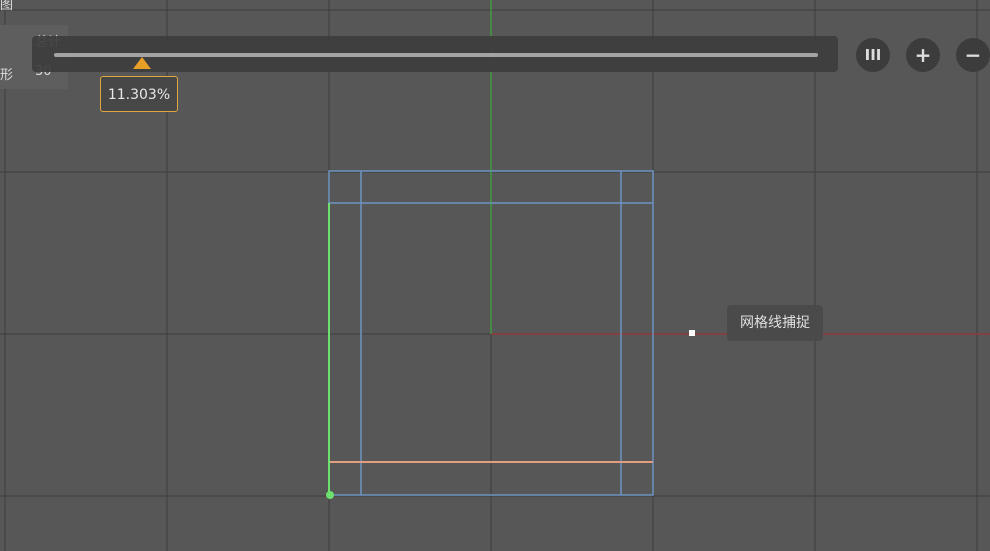  I want to click on slider-track, so click(436, 55).